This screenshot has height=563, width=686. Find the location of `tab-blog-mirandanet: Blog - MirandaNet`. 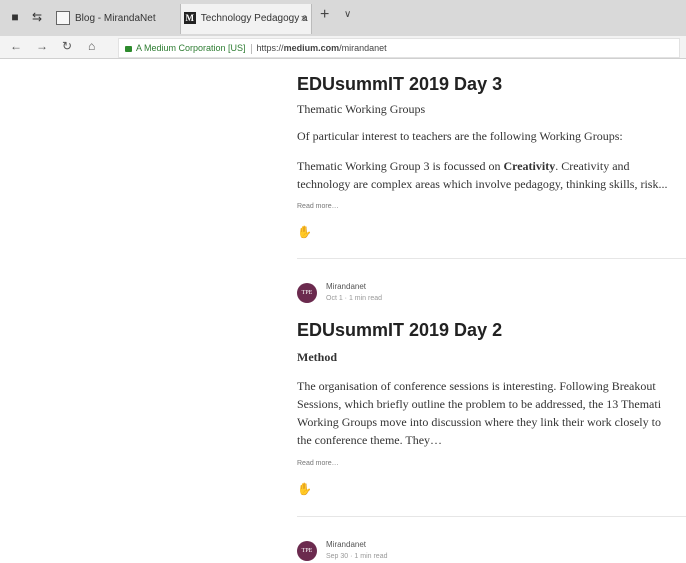

tab-blog-mirandanet: Blog - MirandaNet is located at coordinates (116, 19).